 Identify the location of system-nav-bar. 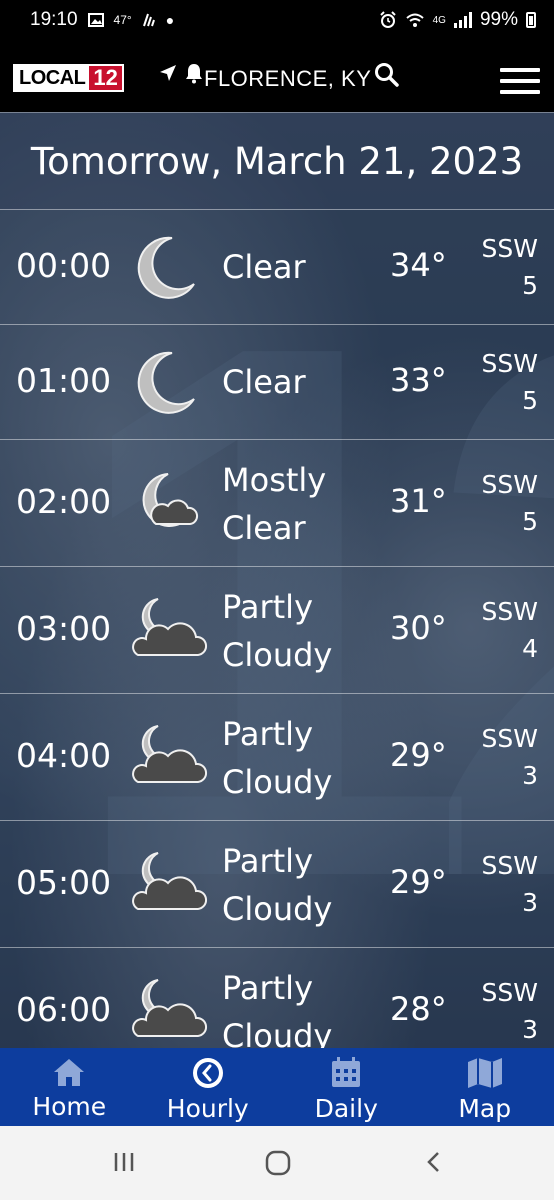
(277, 1163).